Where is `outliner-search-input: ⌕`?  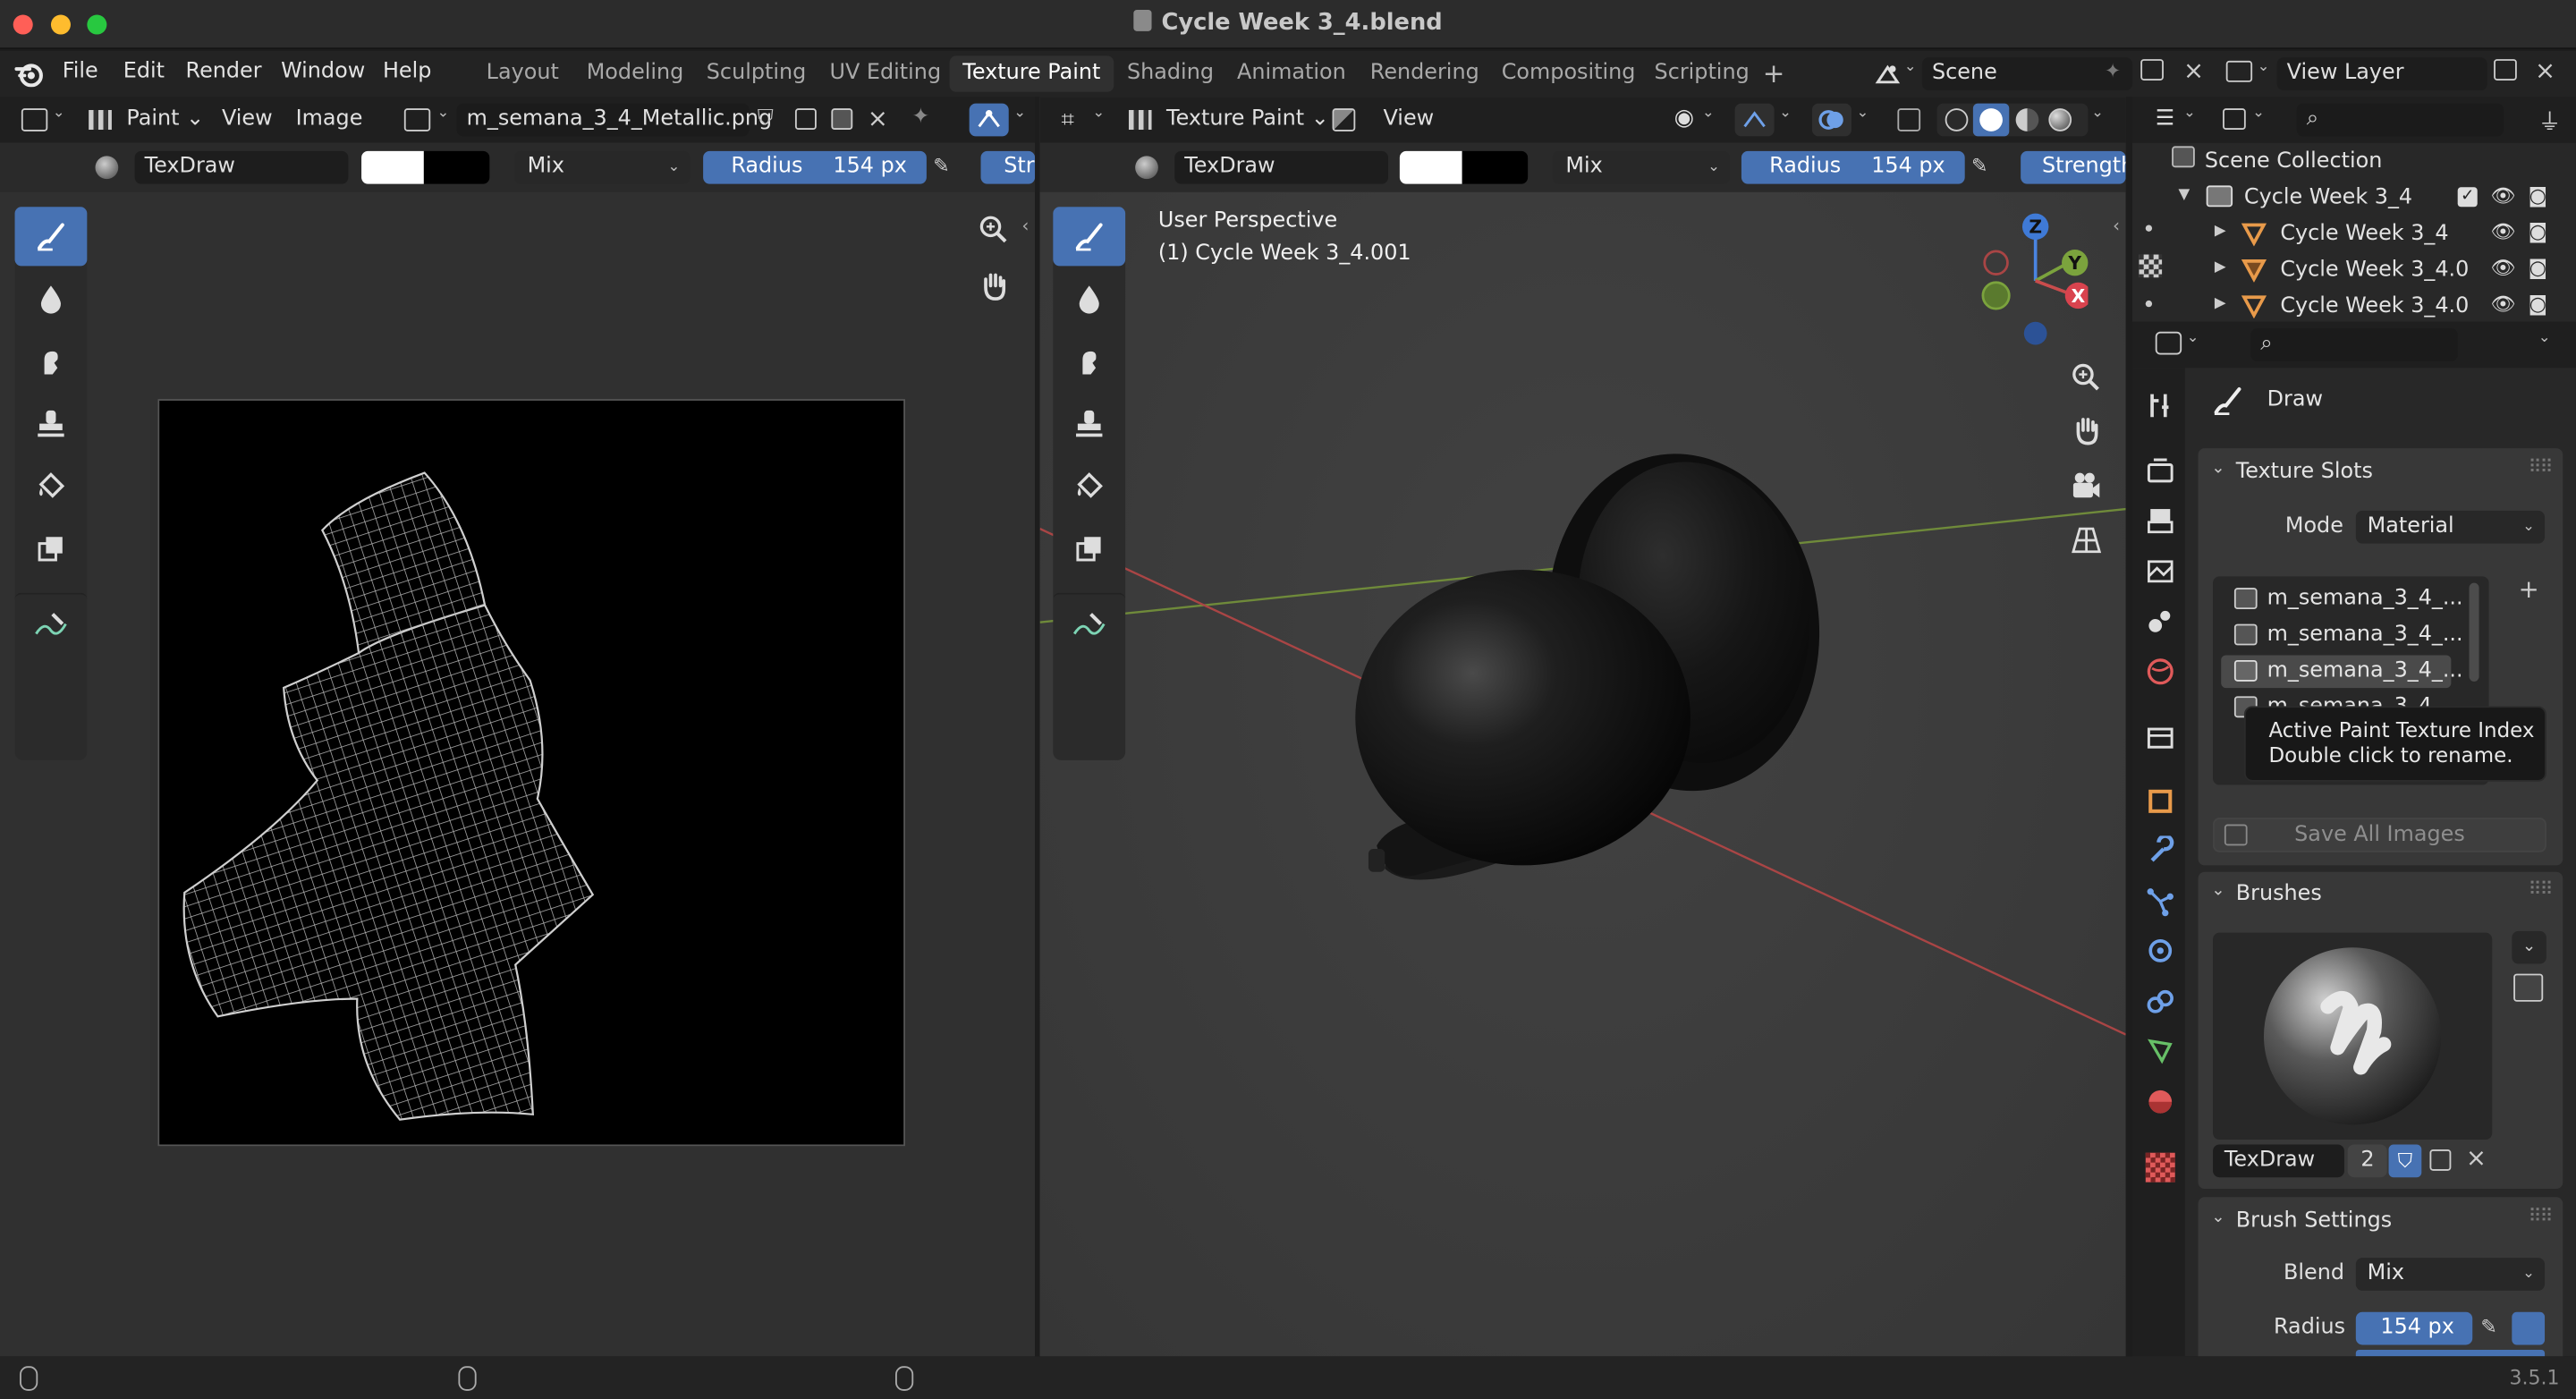
outliner-search-input: ⌕ is located at coordinates (2400, 120).